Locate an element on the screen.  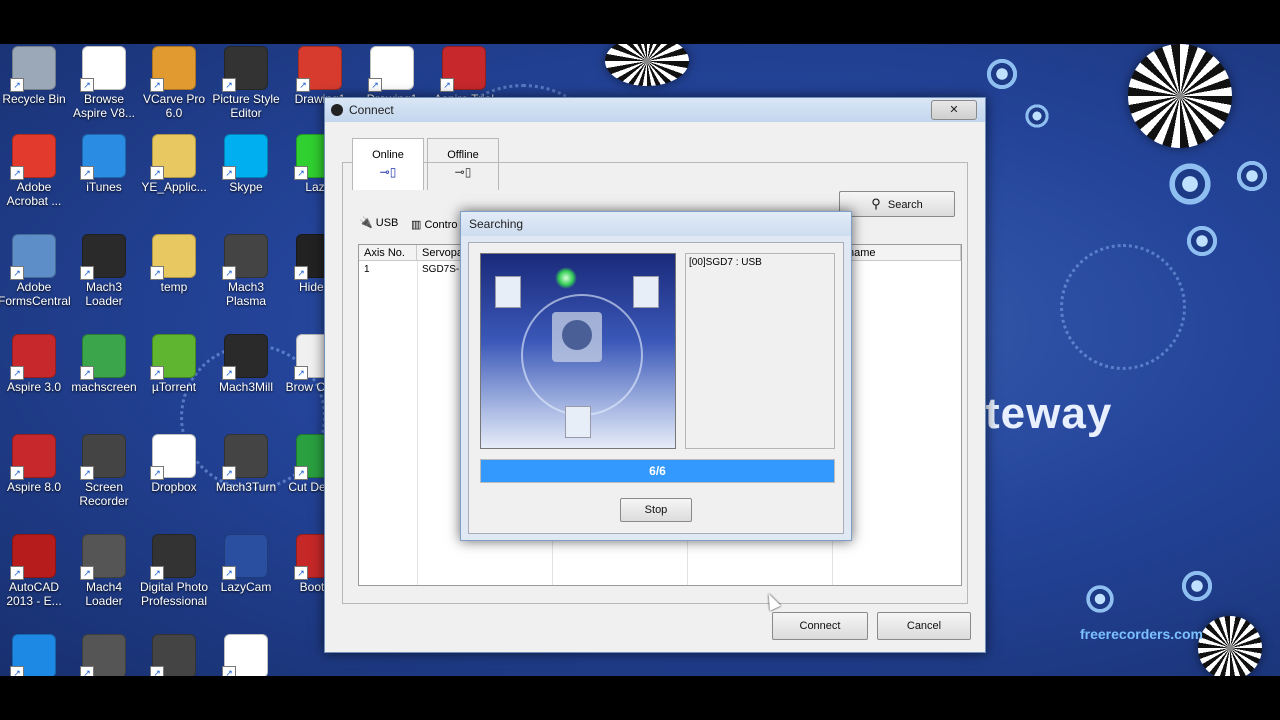
close-icon: ✕ is located at coordinates (954, 110).